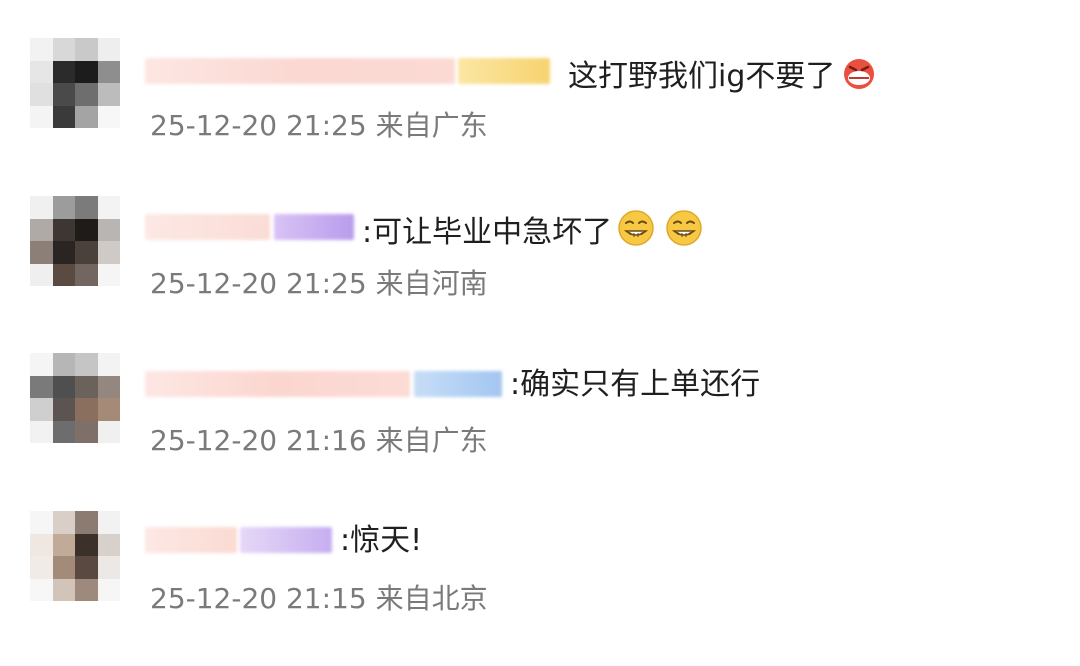  I want to click on comment-location: 来自河南, so click(431, 283).